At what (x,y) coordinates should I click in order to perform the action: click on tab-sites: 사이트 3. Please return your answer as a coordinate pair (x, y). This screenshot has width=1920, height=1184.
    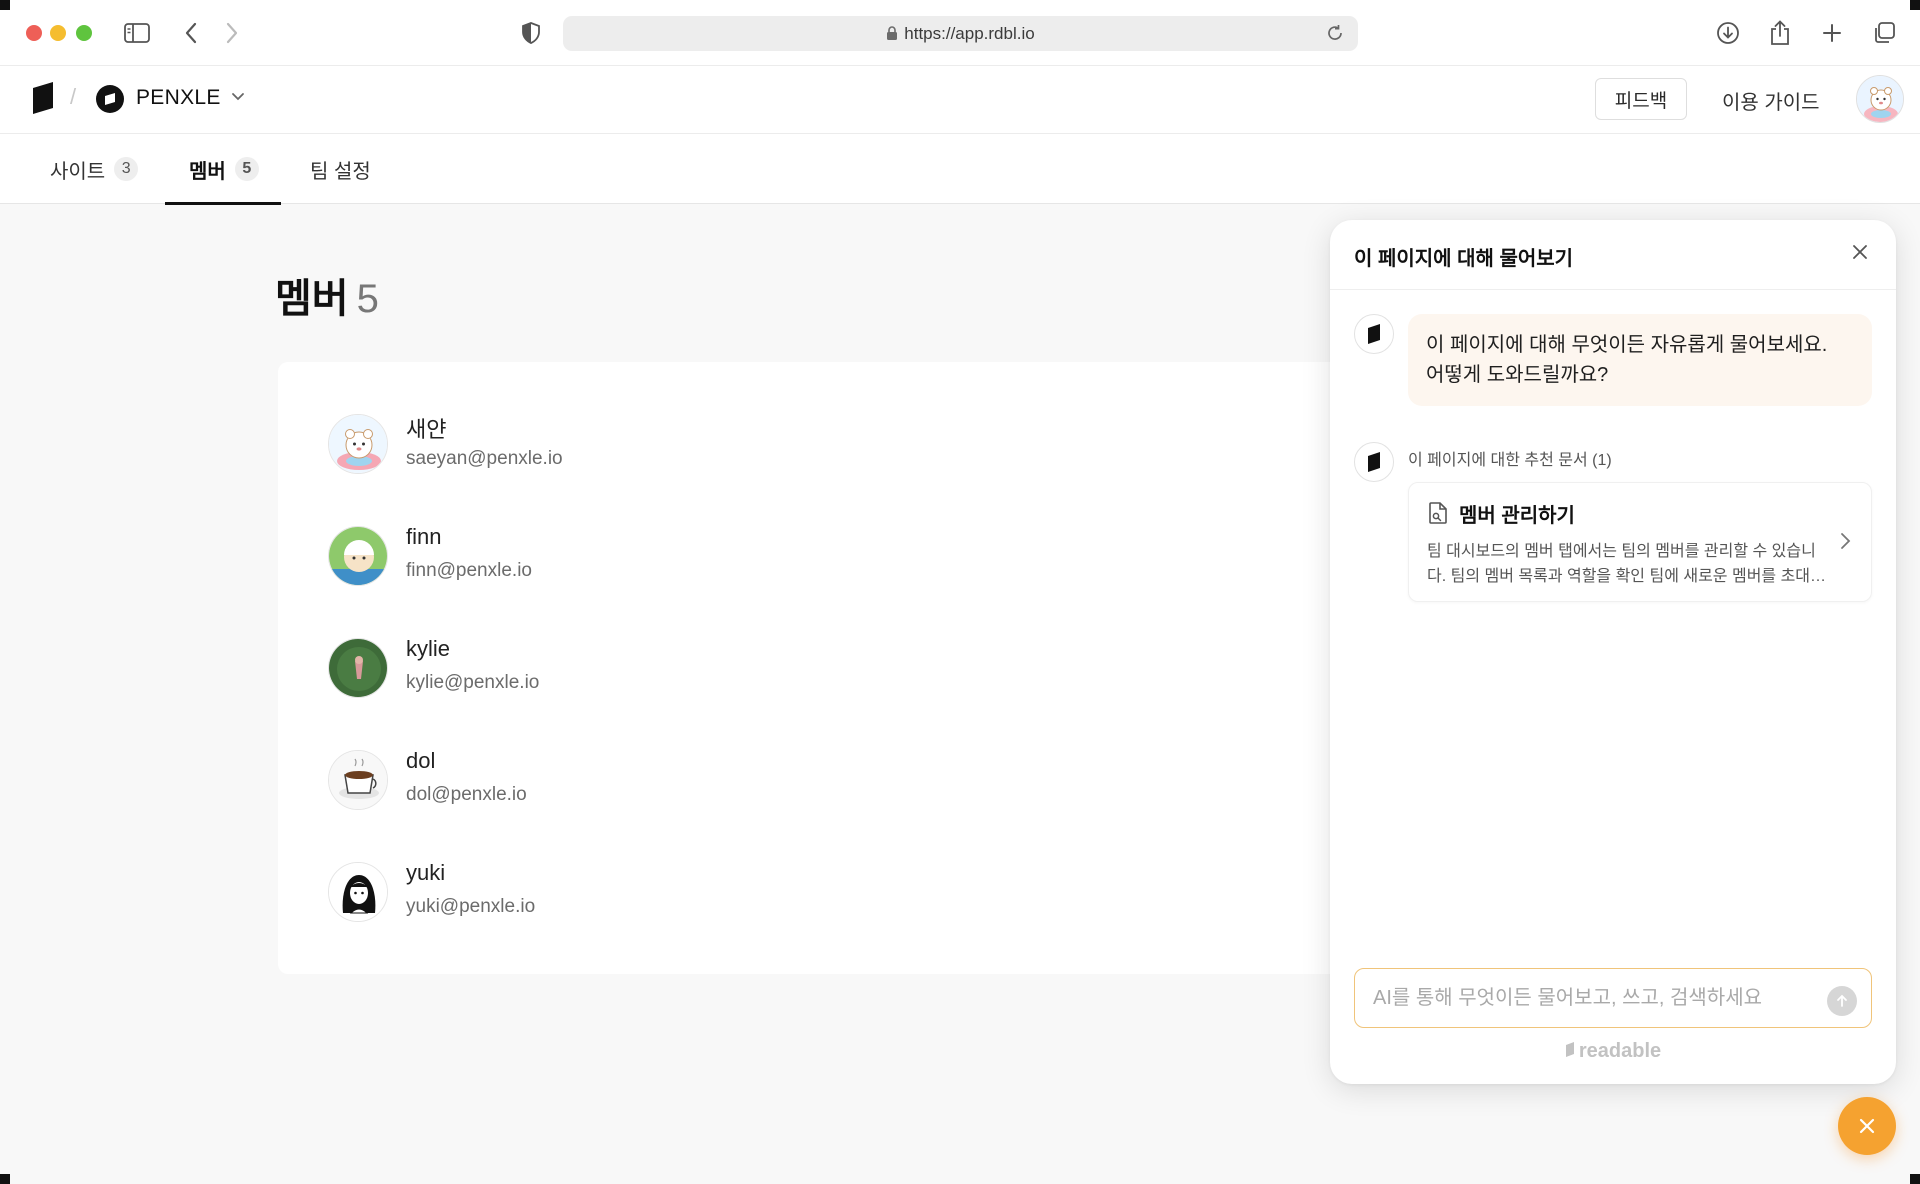
    Looking at the image, I should click on (94, 169).